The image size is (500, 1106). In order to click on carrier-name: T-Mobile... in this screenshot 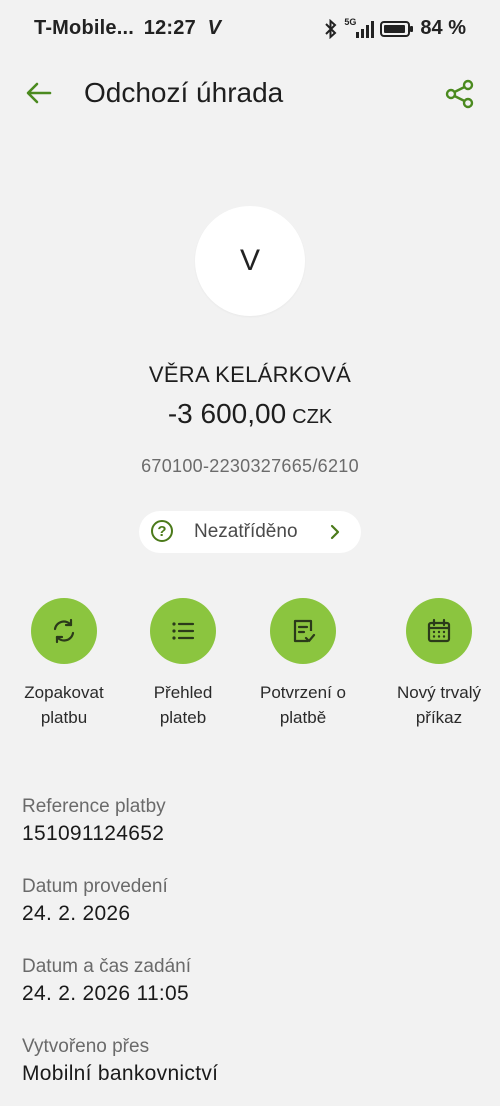, I will do `click(84, 28)`.